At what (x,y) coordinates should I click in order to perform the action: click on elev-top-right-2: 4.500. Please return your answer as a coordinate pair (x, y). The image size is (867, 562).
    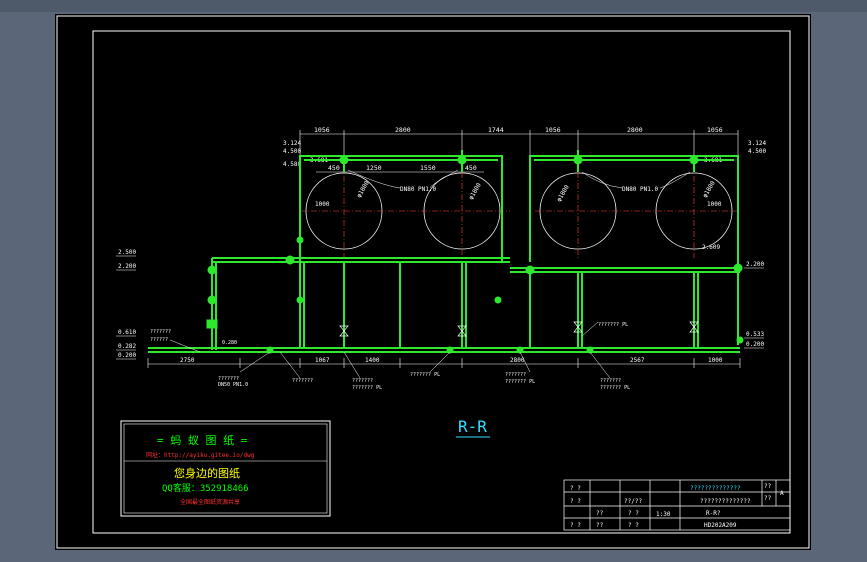
    Looking at the image, I should click on (757, 151).